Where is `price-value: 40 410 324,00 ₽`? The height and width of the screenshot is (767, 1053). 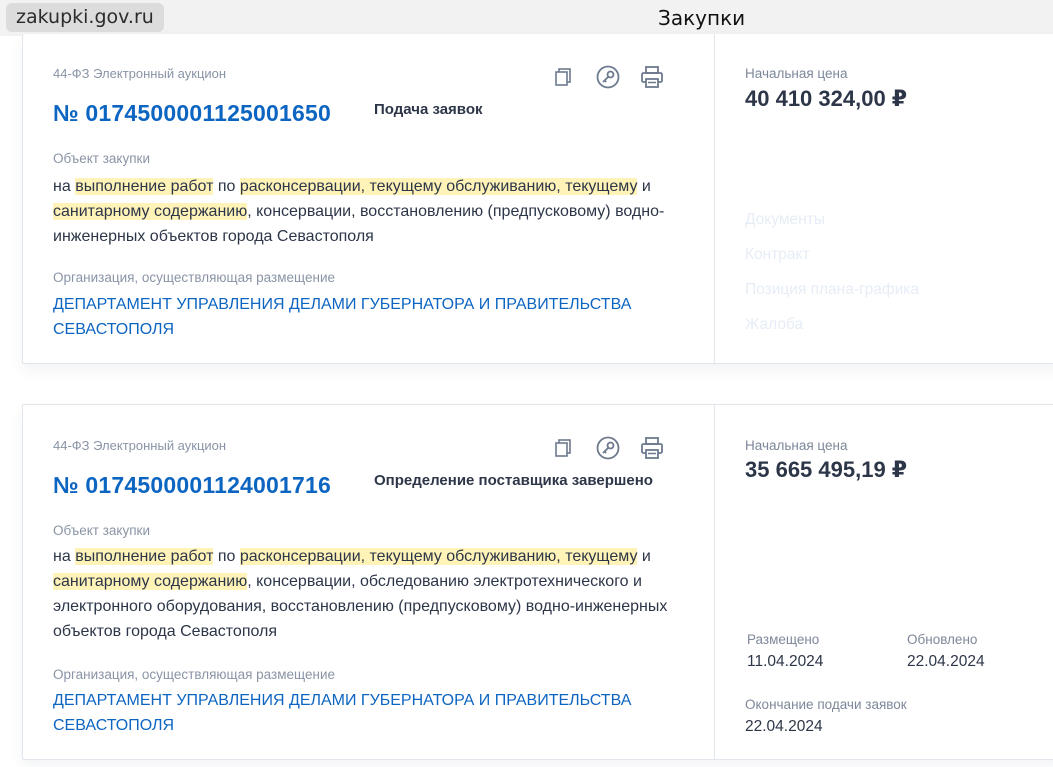
price-value: 40 410 324,00 ₽ is located at coordinates (826, 98).